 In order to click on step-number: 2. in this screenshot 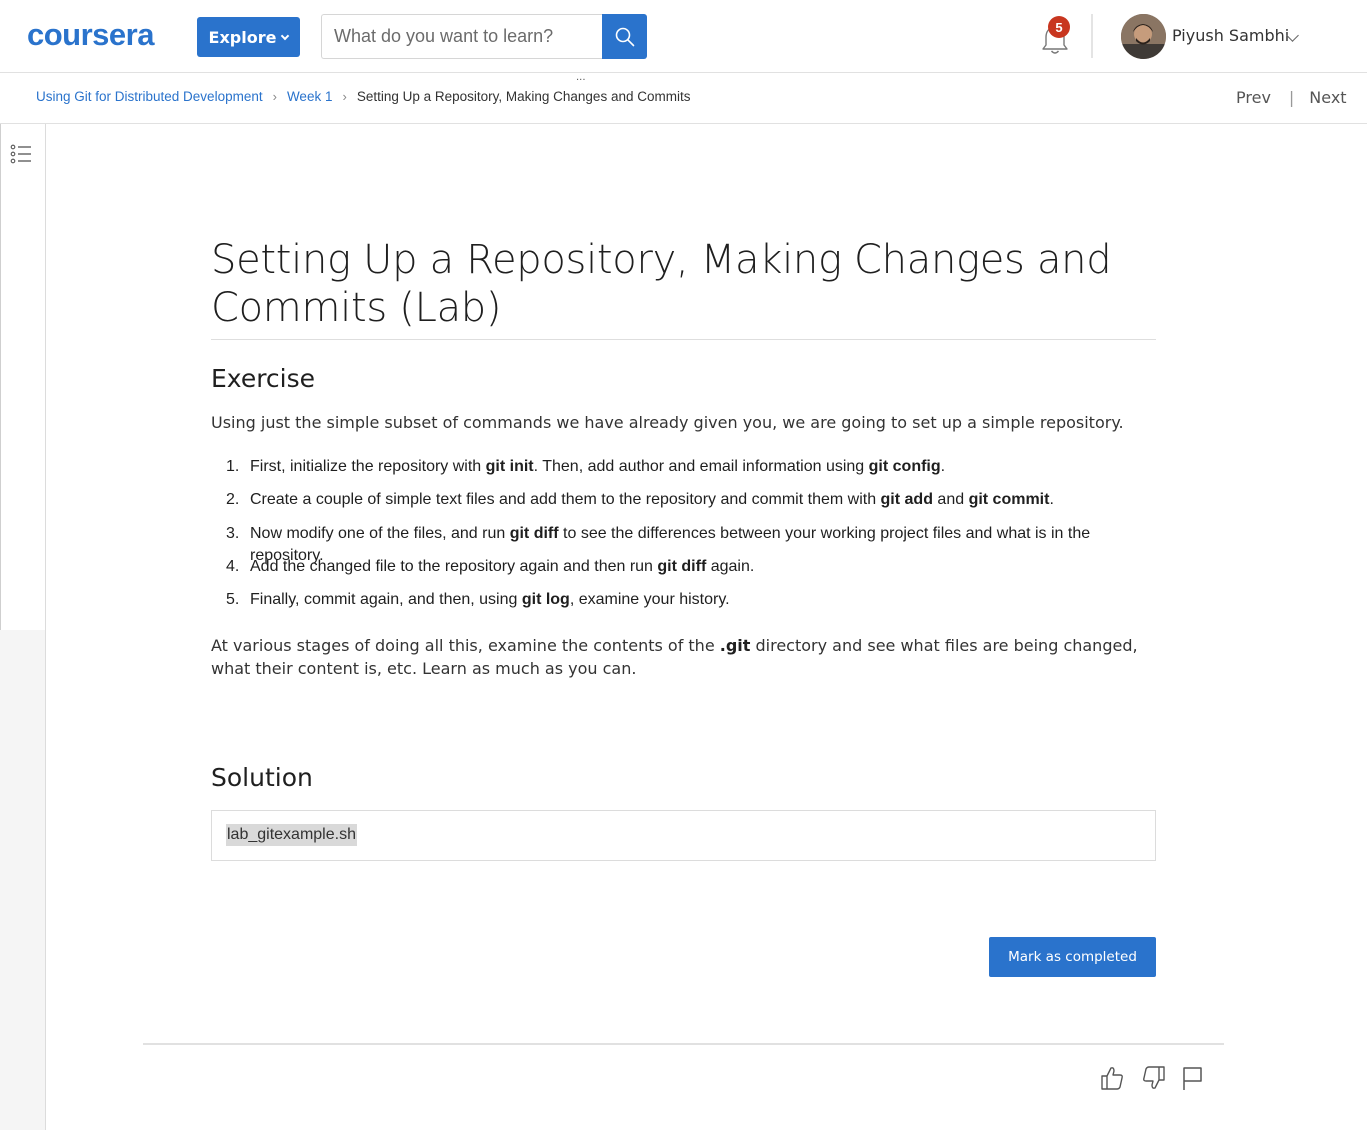, I will do `click(233, 500)`.